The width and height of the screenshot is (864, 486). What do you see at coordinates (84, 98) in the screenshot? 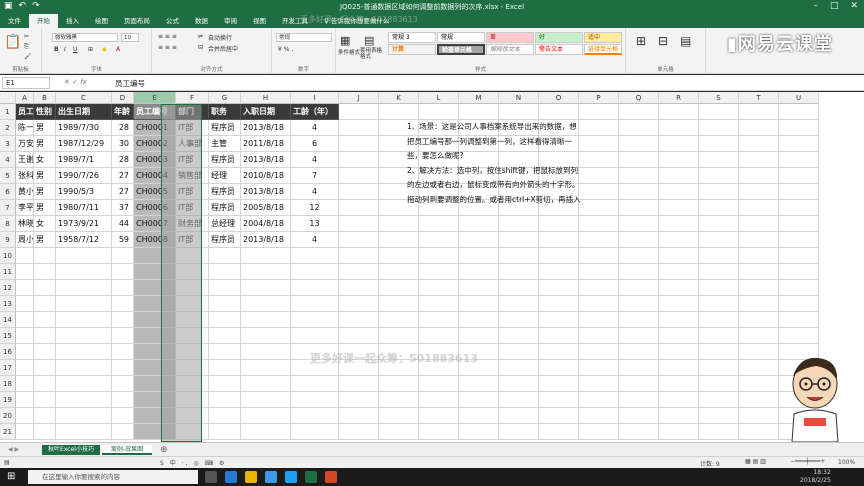
I see `column-header-c: C` at bounding box center [84, 98].